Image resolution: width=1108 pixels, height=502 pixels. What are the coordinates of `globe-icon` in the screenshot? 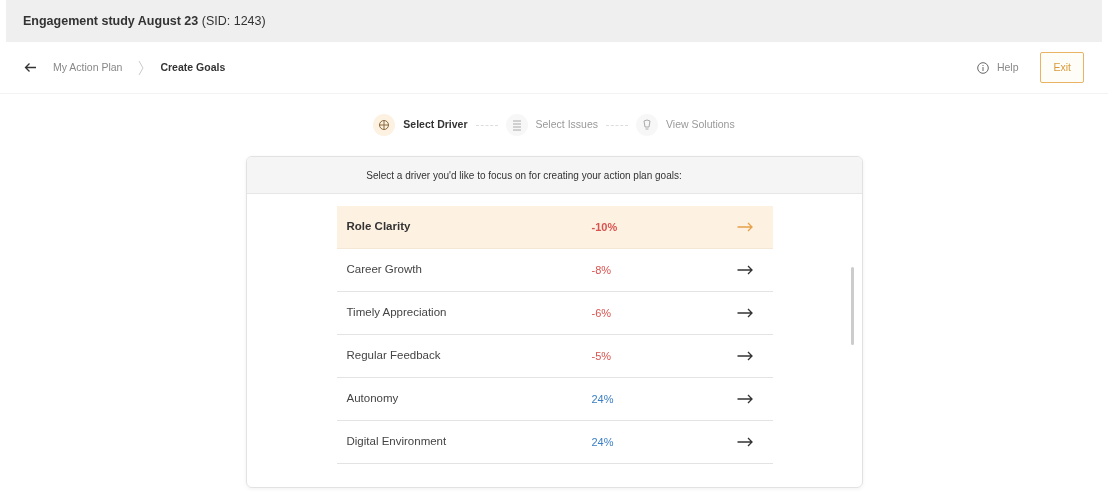 It's located at (384, 125).